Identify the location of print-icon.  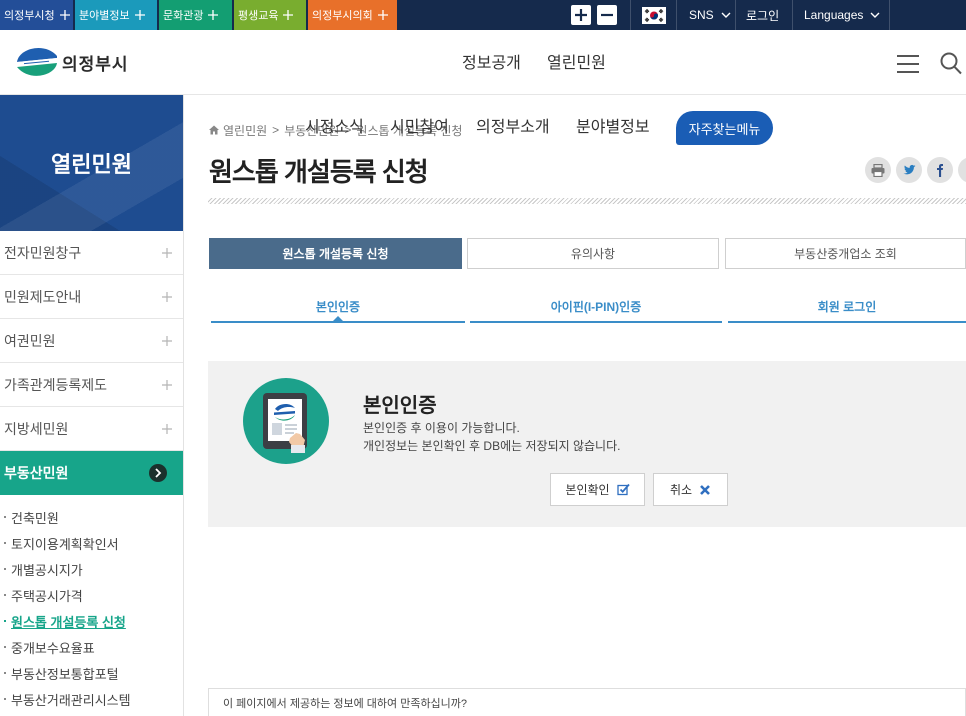
(878, 170).